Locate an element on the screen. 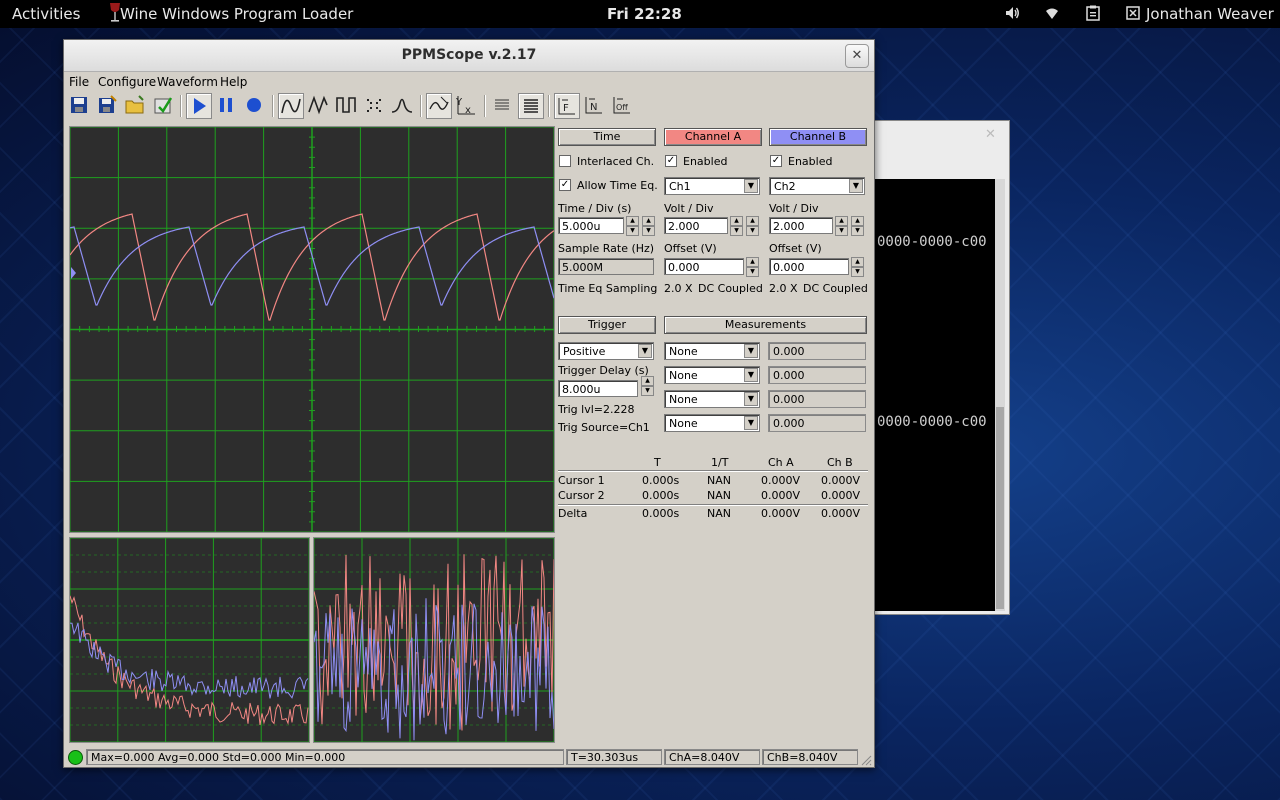 The height and width of the screenshot is (800, 1280). scrollbar-thumb is located at coordinates (1000, 508).